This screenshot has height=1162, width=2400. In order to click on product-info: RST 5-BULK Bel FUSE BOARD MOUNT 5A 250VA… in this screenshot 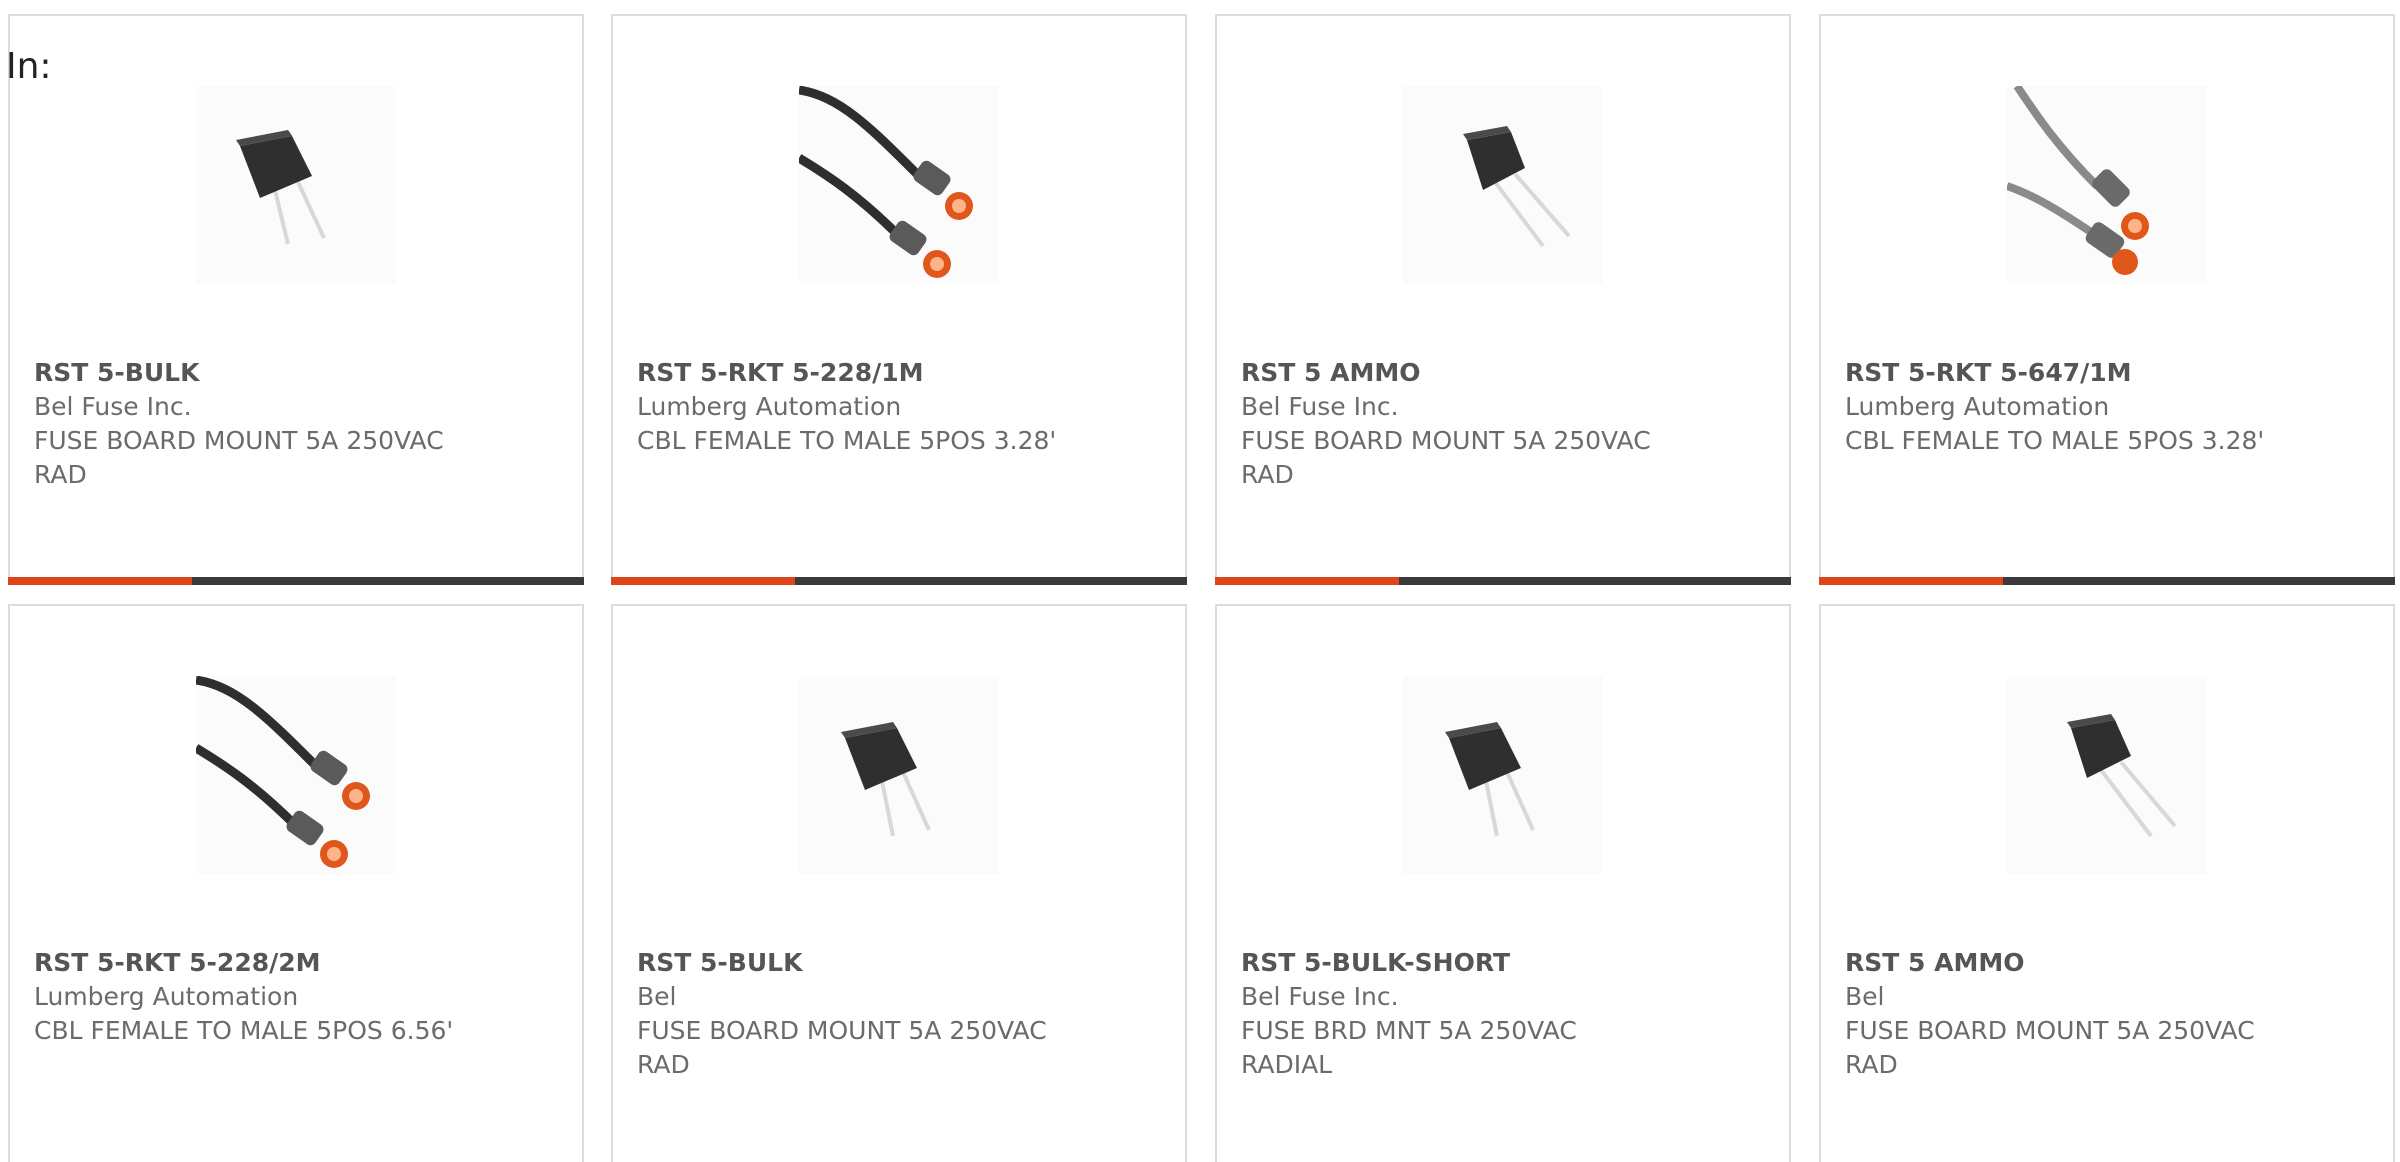, I will do `click(847, 1014)`.